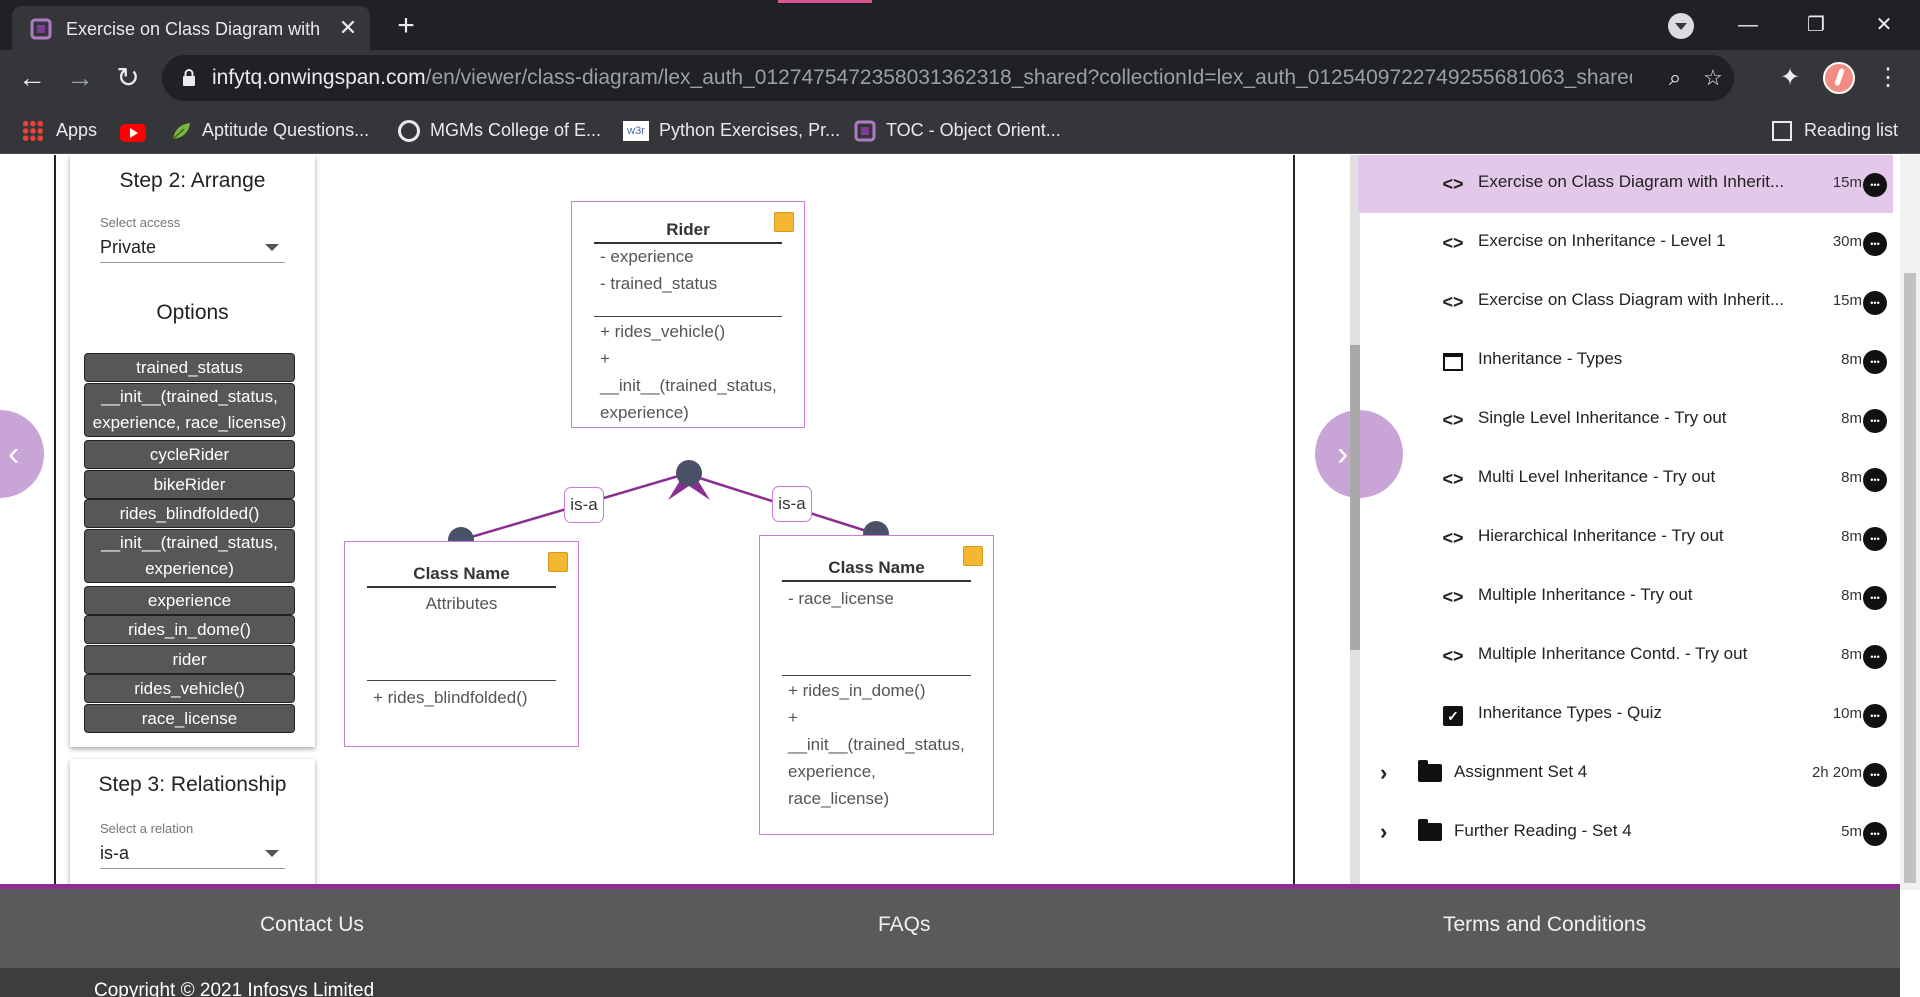  I want to click on method-line: race_license), so click(839, 798).